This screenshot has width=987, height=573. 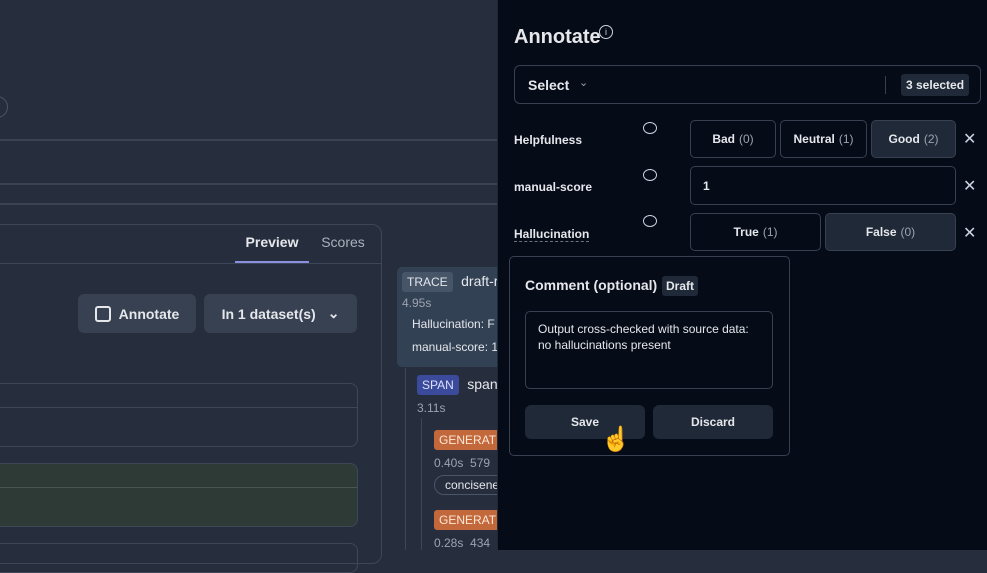 What do you see at coordinates (438, 385) in the screenshot?
I see `span-type-badge: SPAN` at bounding box center [438, 385].